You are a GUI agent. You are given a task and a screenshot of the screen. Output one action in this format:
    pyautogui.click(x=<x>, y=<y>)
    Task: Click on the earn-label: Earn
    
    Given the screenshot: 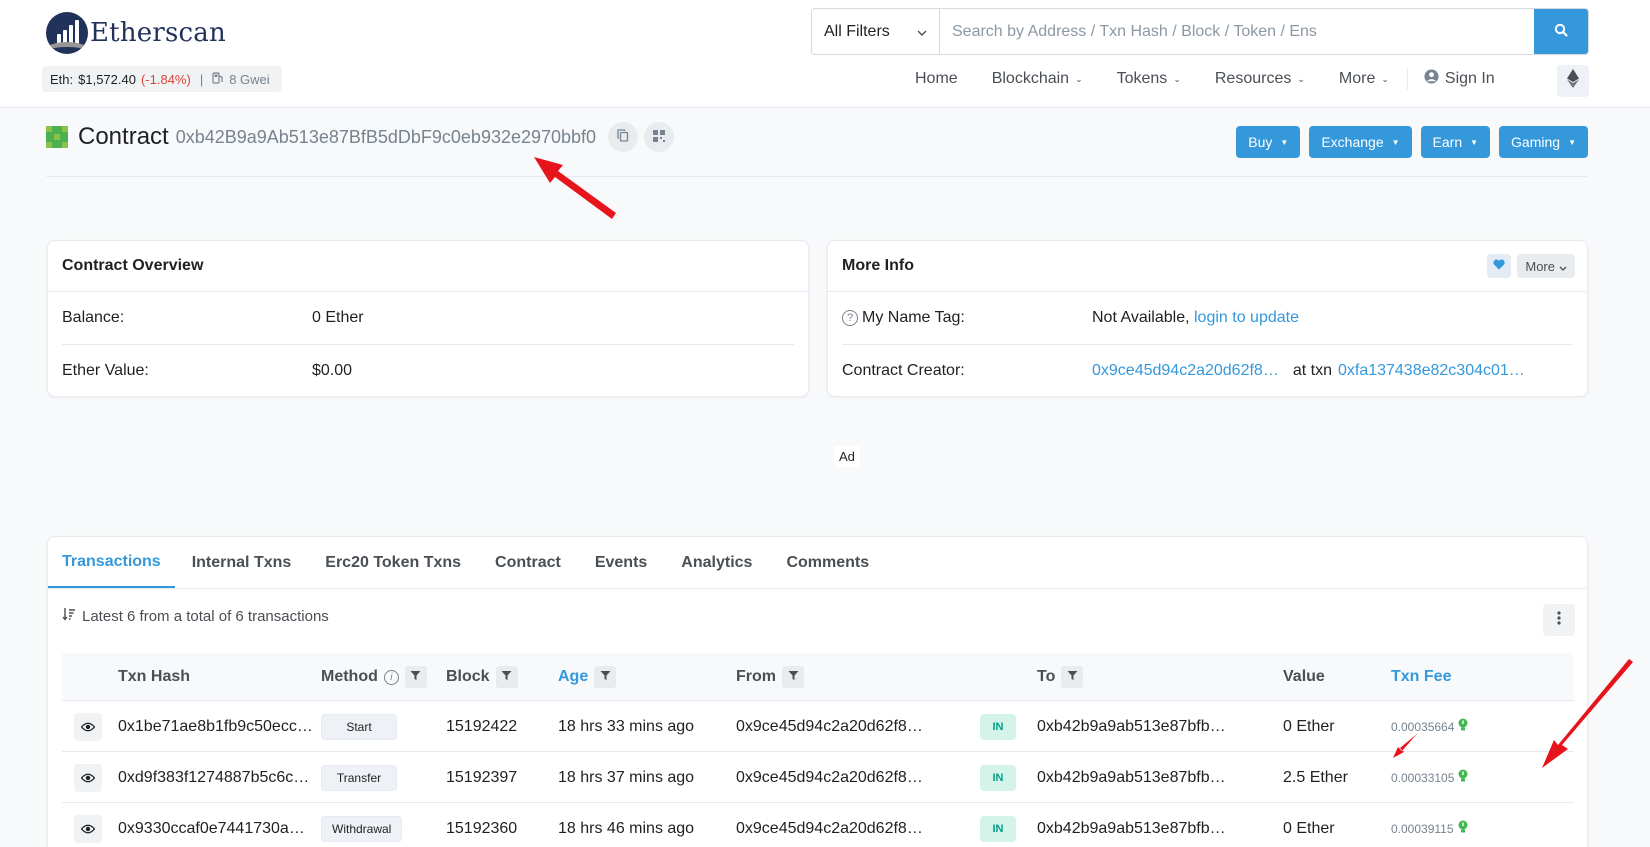 What is the action you would take?
    pyautogui.click(x=1447, y=142)
    